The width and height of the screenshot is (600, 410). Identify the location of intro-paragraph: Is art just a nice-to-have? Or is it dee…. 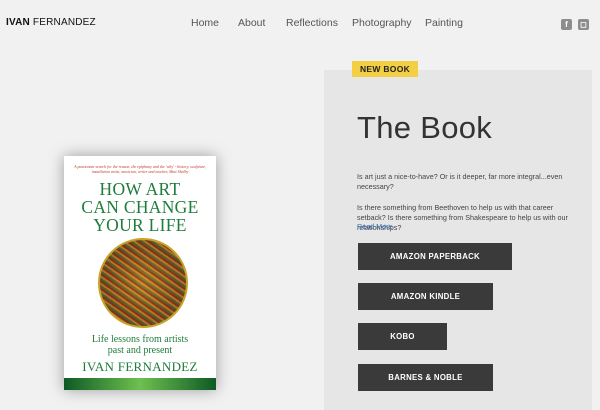
(460, 181).